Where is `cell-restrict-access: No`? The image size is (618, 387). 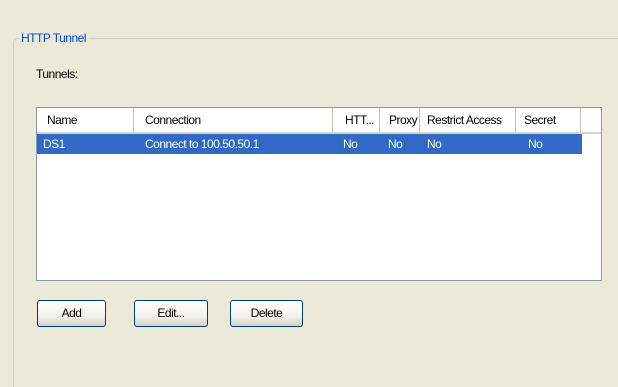
cell-restrict-access: No is located at coordinates (434, 144).